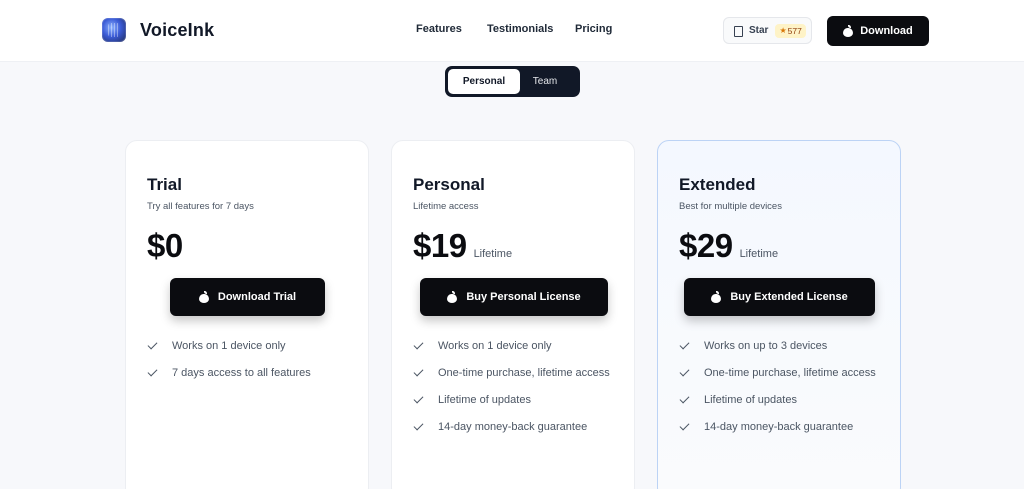 The image size is (1024, 489). Describe the element at coordinates (593, 29) in the screenshot. I see `nav-link-pricing: Pricing` at that location.